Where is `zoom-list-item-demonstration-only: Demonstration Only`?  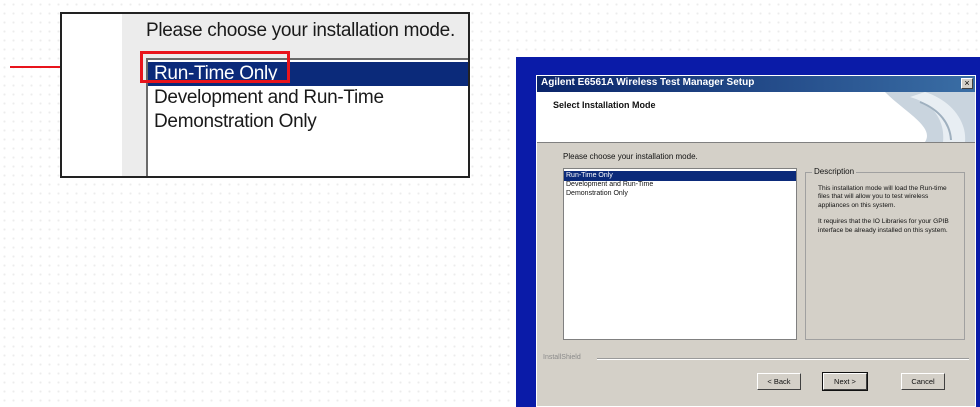 zoom-list-item-demonstration-only: Demonstration Only is located at coordinates (235, 122).